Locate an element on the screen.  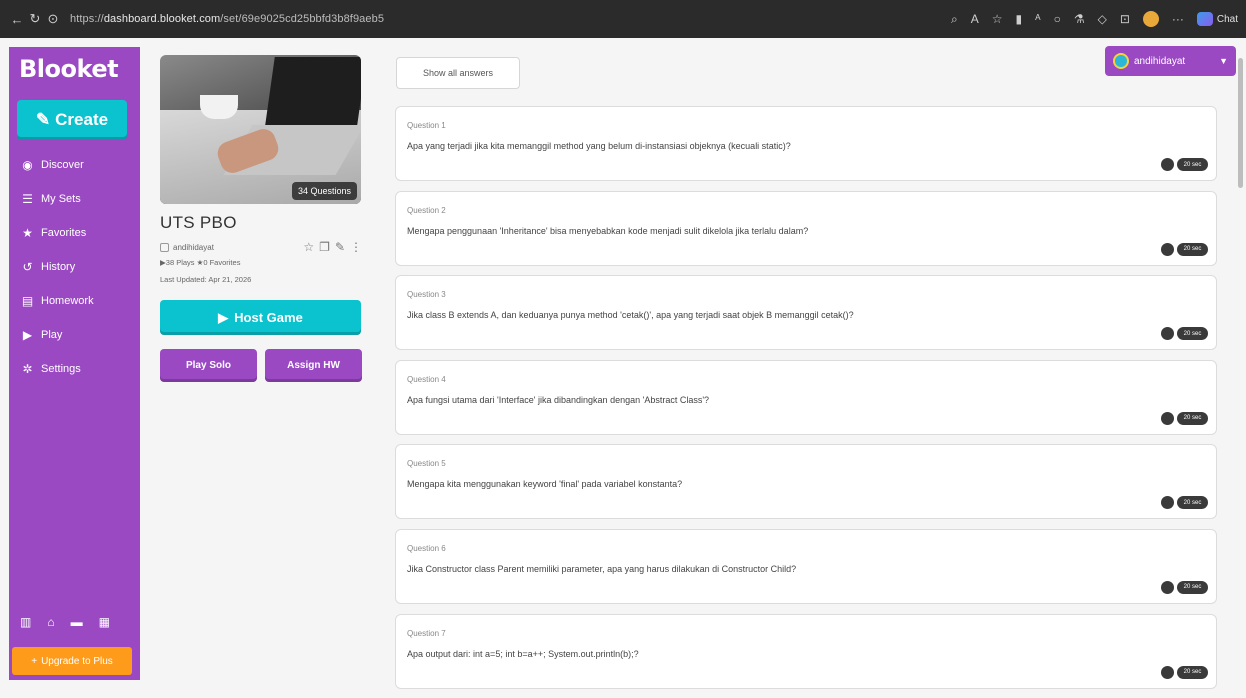
sidebar-footer-icons: ▥ ⌂ ▬ ▦ is located at coordinates (65, 622).